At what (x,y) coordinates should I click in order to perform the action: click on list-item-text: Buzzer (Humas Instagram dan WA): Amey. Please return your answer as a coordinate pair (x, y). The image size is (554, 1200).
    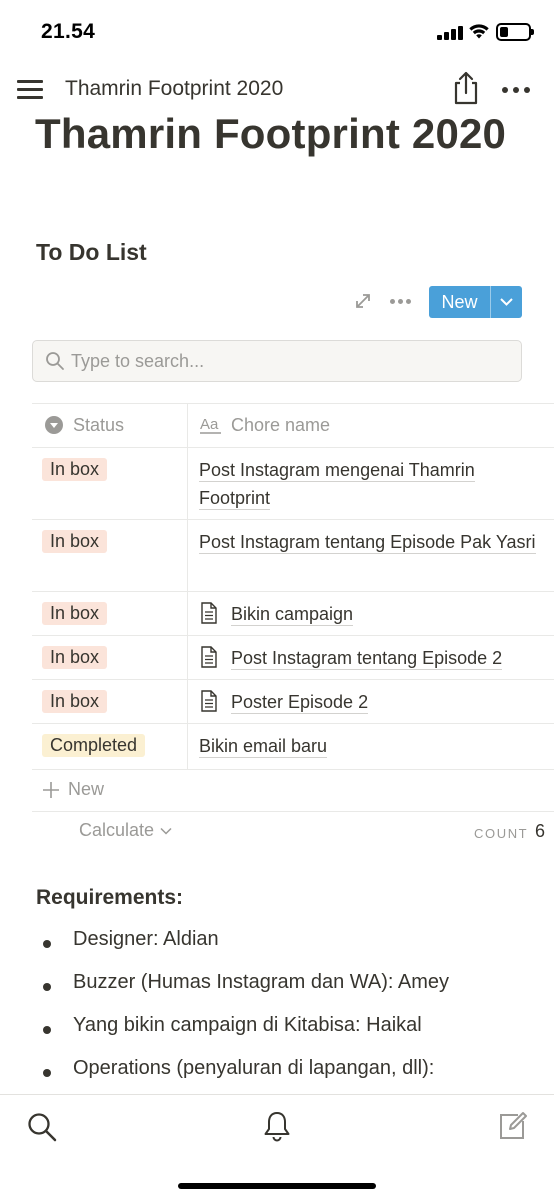
    Looking at the image, I should click on (261, 982).